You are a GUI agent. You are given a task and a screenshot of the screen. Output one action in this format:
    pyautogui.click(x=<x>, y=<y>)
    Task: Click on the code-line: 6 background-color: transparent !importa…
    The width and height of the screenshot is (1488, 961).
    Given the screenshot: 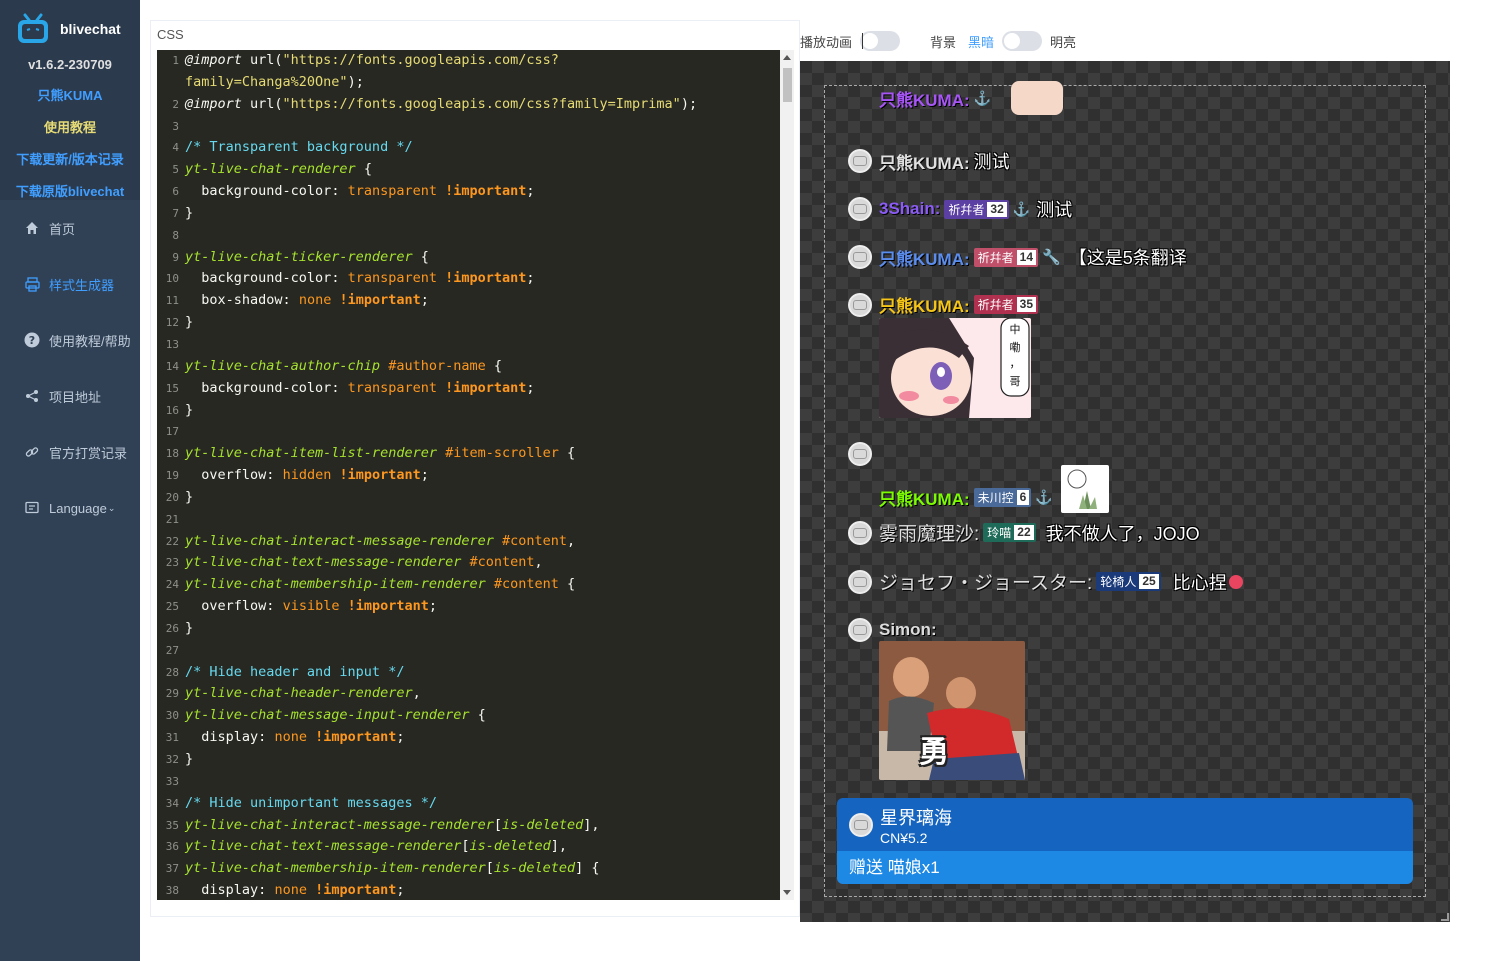 What is the action you would take?
    pyautogui.click(x=353, y=191)
    